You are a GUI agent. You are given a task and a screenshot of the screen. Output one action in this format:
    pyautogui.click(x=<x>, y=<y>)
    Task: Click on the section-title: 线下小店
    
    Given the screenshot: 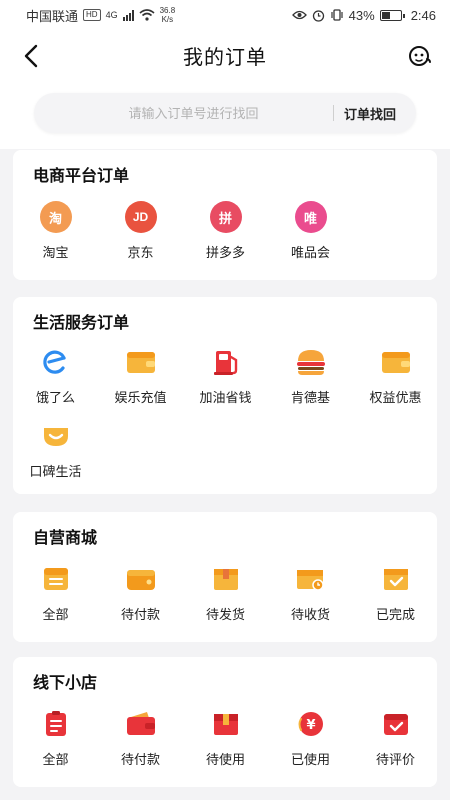 What is the action you would take?
    pyautogui.click(x=65, y=683)
    